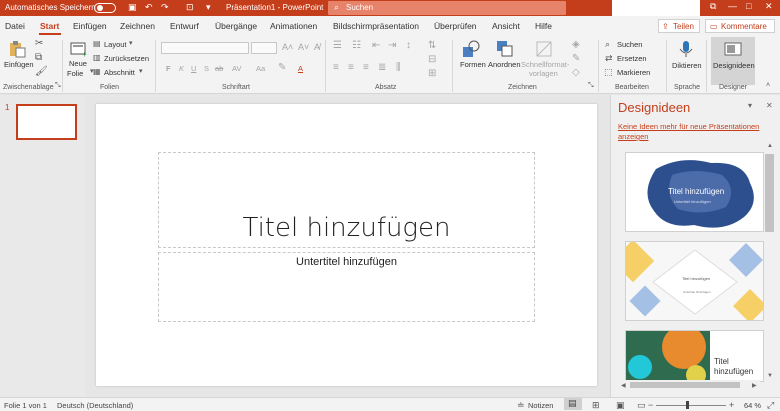 Image resolution: width=780 pixels, height=411 pixels. What do you see at coordinates (694, 281) in the screenshot?
I see `design-idea-card: Titel hinzufügen Untertitel hinzufügen` at bounding box center [694, 281].